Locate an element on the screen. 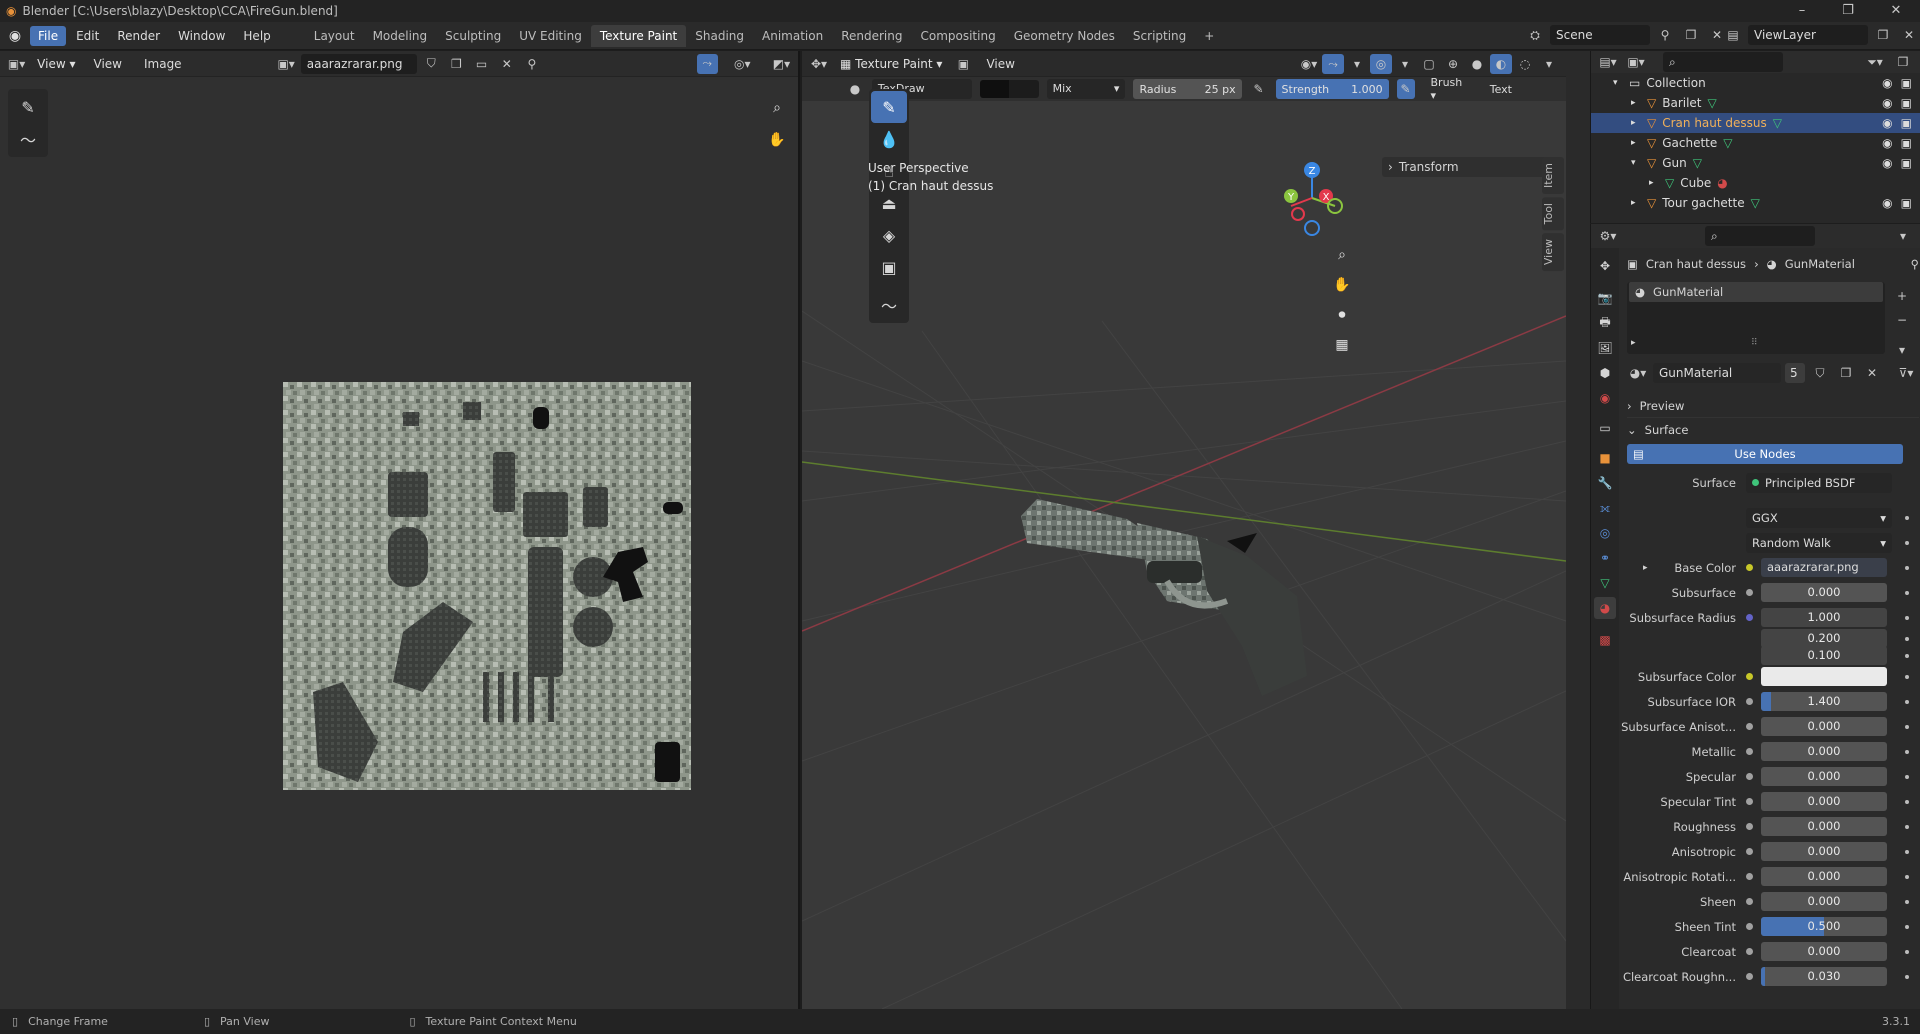  display-channels-icon: ◩▾ is located at coordinates (781, 64).